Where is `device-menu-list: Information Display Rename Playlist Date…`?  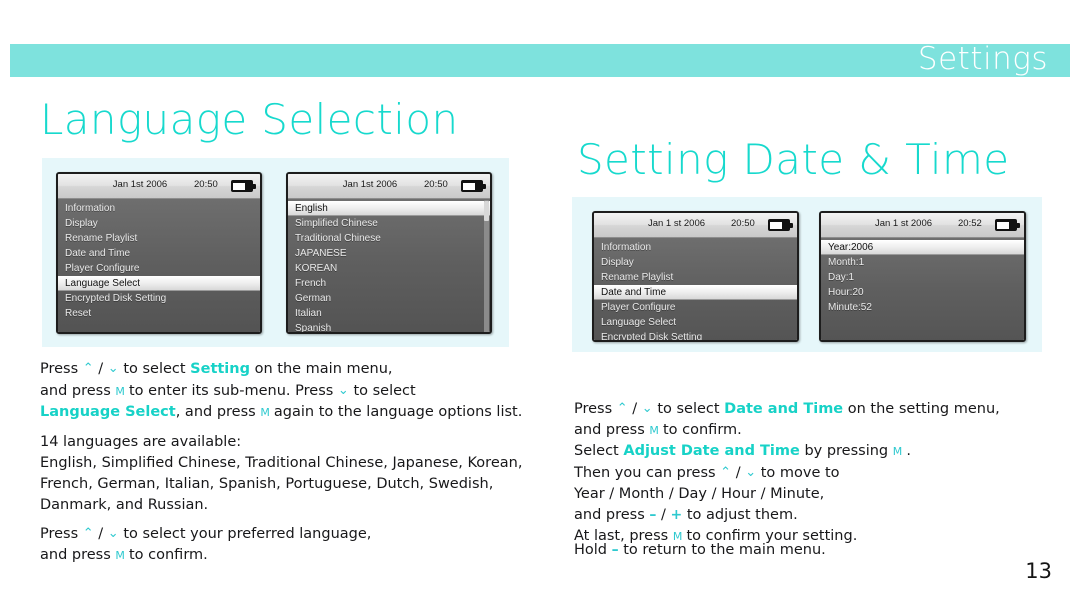
device-menu-list: Information Display Rename Playlist Date… is located at coordinates (695, 289).